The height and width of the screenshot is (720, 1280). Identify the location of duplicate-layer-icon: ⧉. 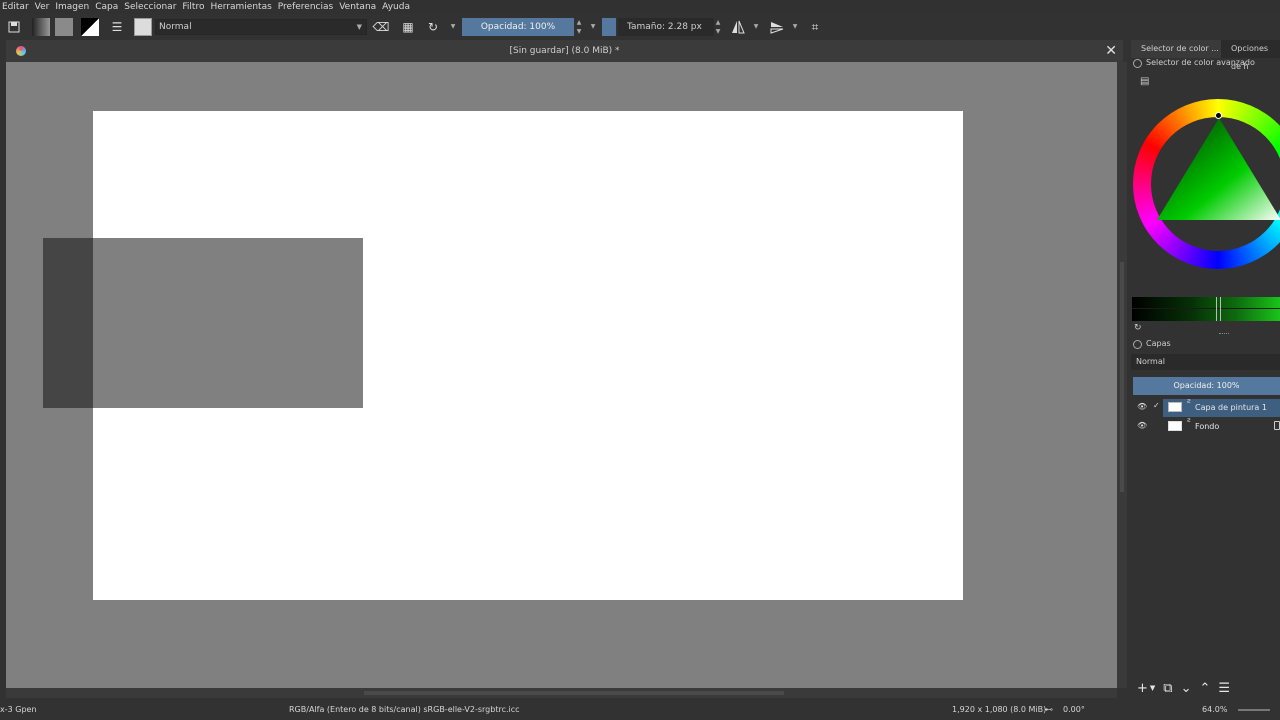
(1167, 688).